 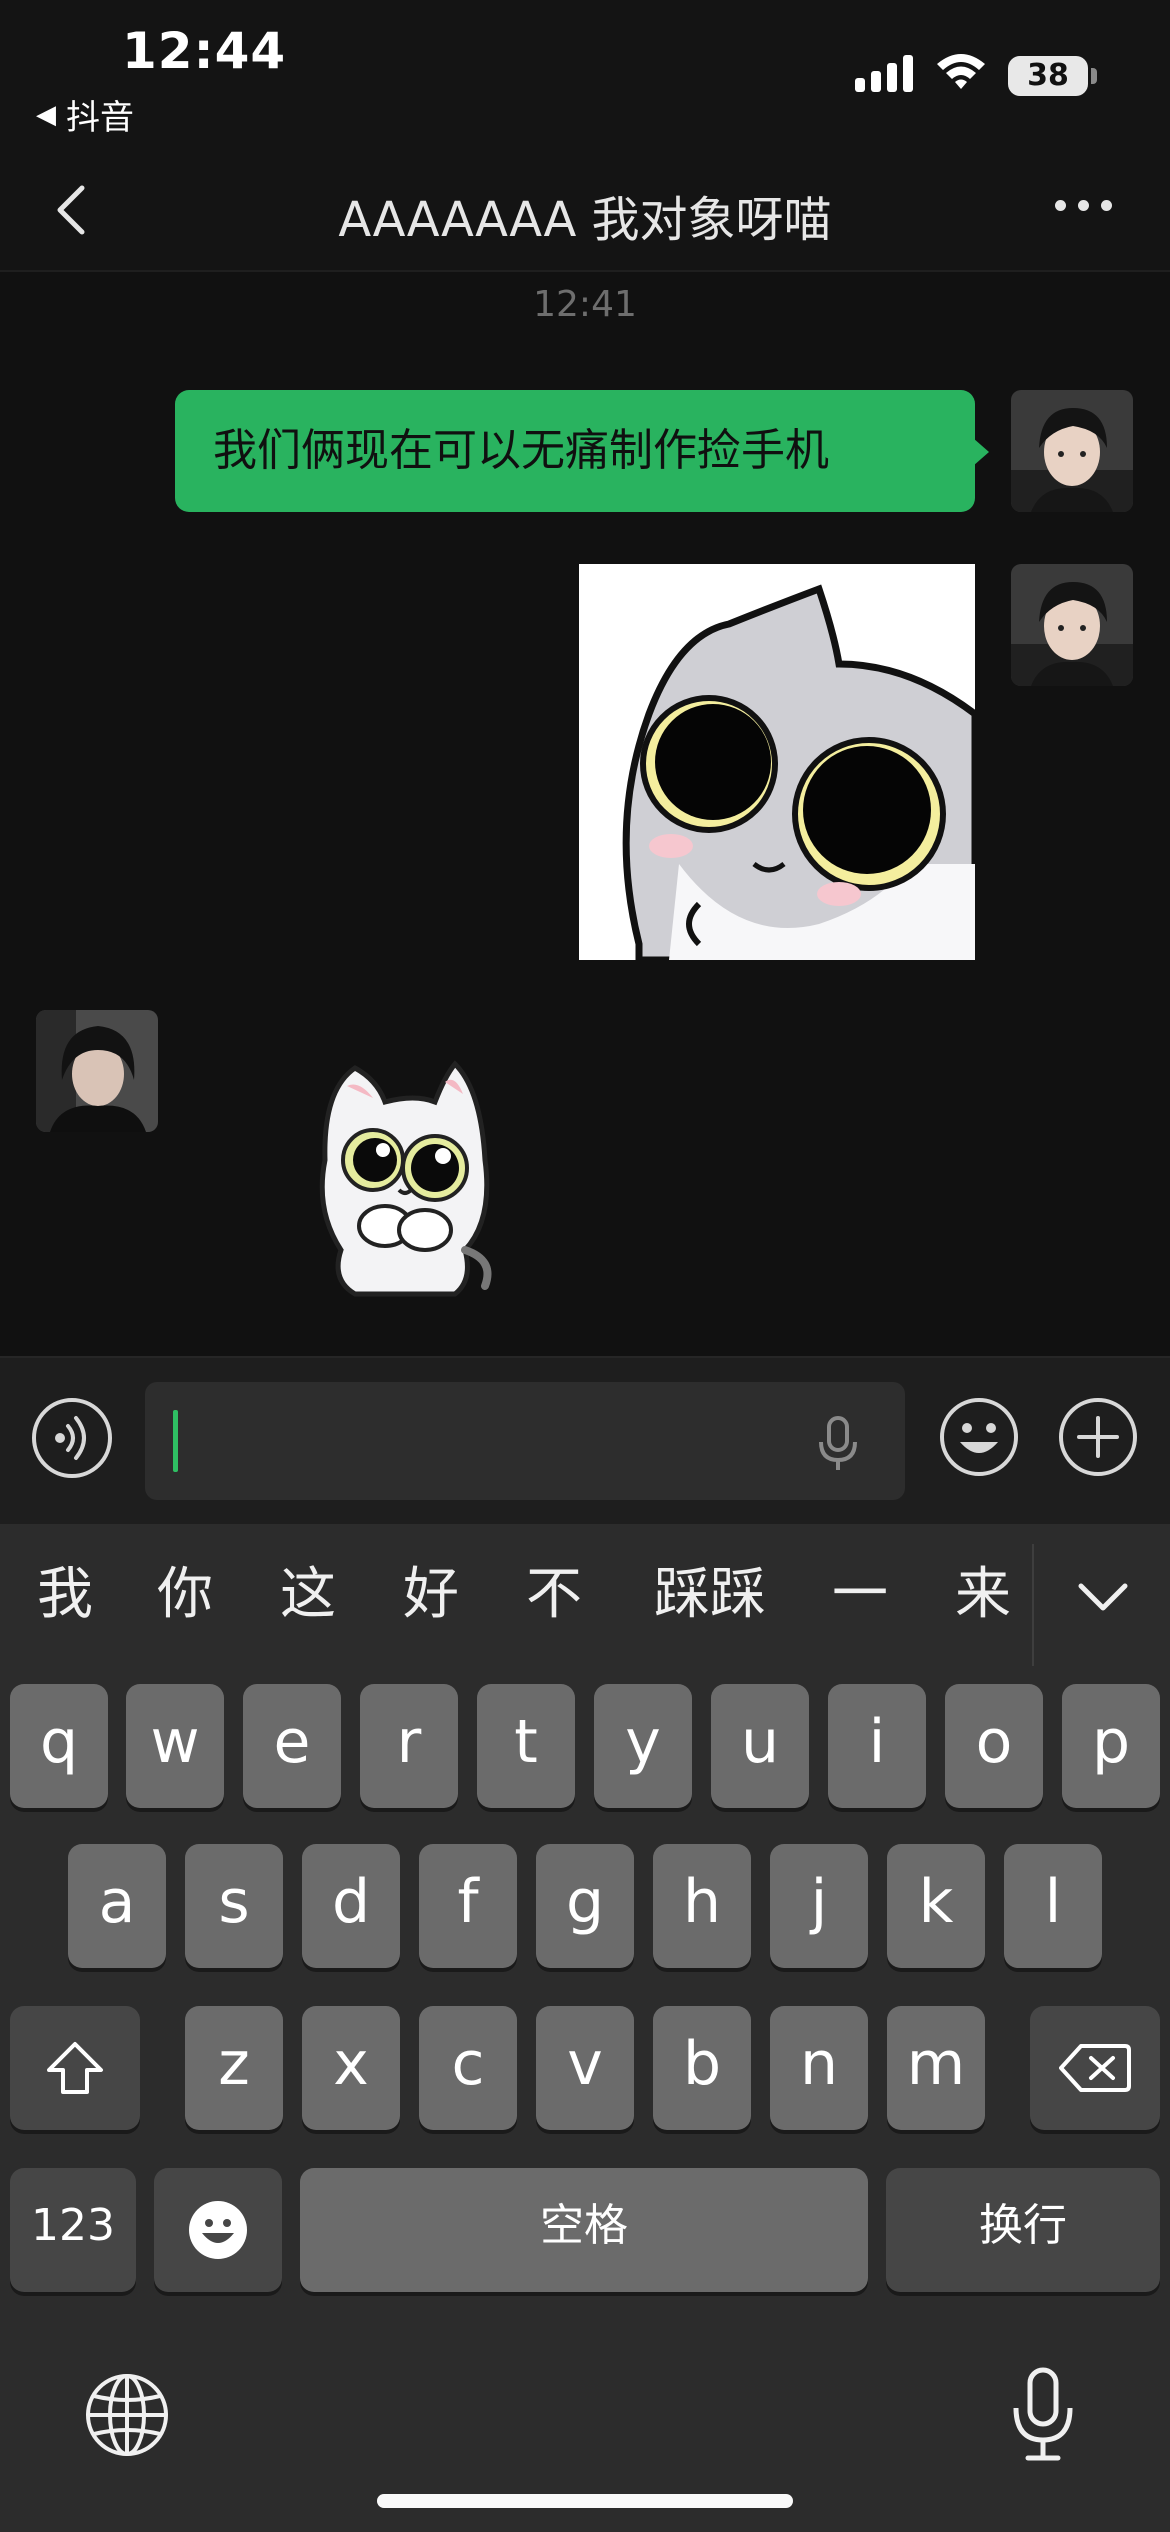 I want to click on mic-icon, so click(x=838, y=1444).